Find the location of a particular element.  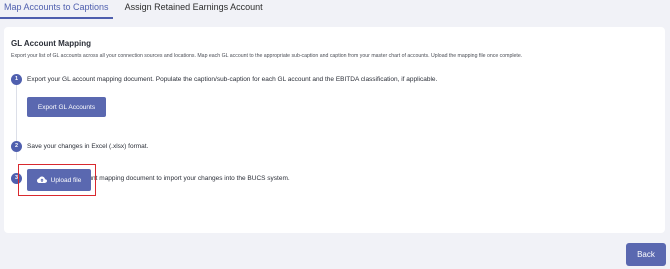

step-1-badge: 1 is located at coordinates (16, 79).